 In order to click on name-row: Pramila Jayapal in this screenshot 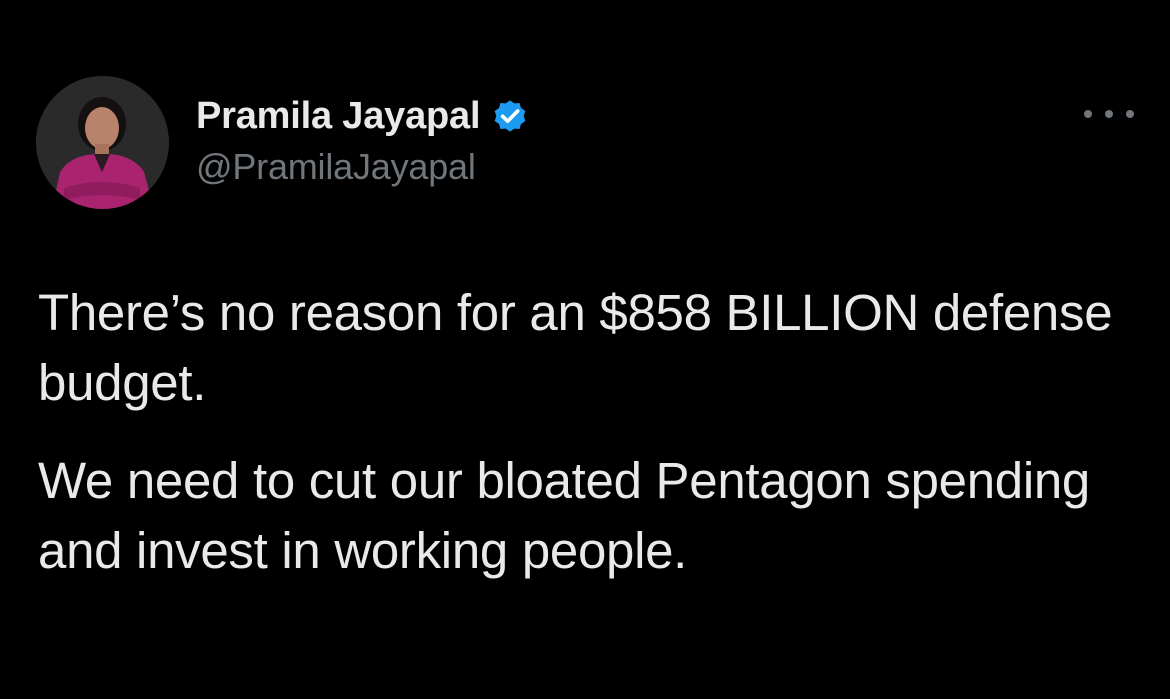, I will do `click(363, 116)`.